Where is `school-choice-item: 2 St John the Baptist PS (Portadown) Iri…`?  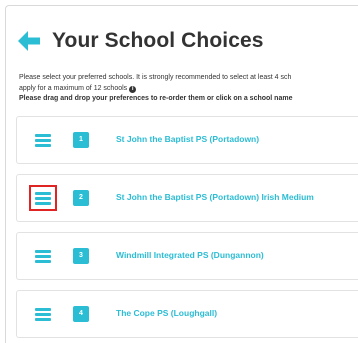
school-choice-item: 2 St John the Baptist PS (Portadown) Iri… is located at coordinates (187, 198).